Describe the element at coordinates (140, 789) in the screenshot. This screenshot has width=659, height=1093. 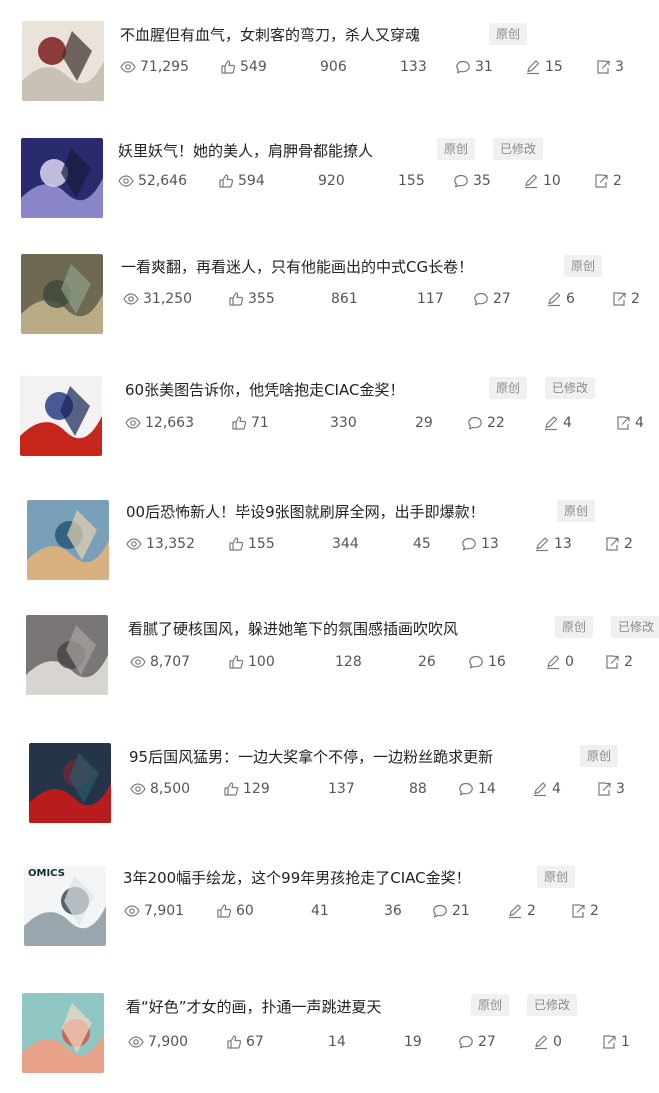
I see `views-icon` at that location.